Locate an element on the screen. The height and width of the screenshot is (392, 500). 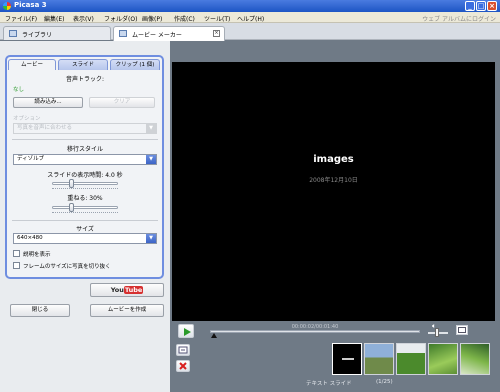
menu-file: ファイル(F) is located at coordinates (21, 18).